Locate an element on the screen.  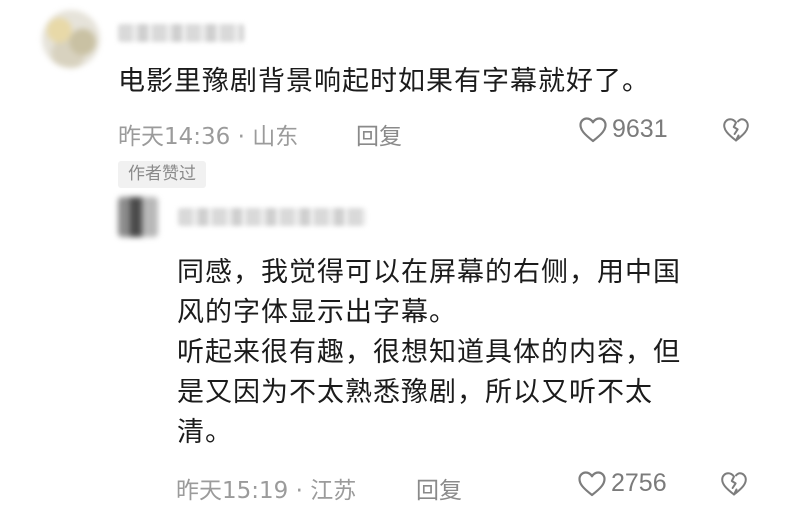
like-count: 2756 is located at coordinates (639, 483).